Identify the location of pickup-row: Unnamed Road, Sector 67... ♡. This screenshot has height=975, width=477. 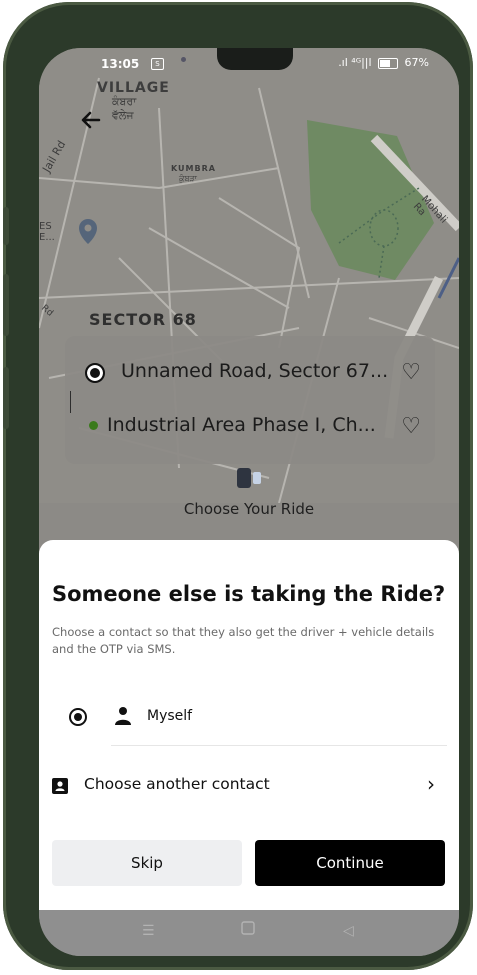
(255, 373).